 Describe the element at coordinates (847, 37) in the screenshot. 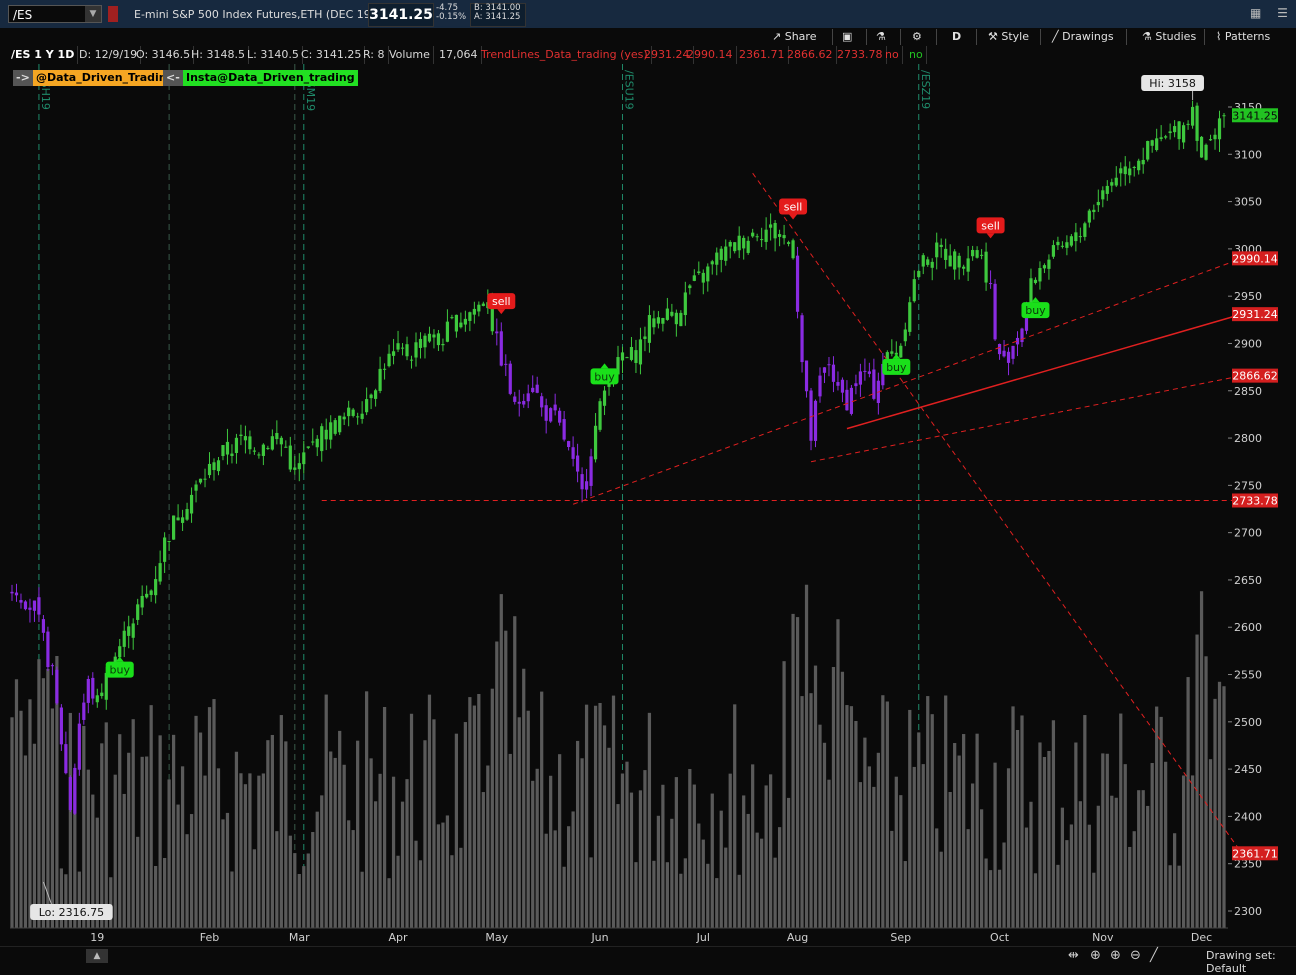

I see `snapshot-icon: ▣` at that location.